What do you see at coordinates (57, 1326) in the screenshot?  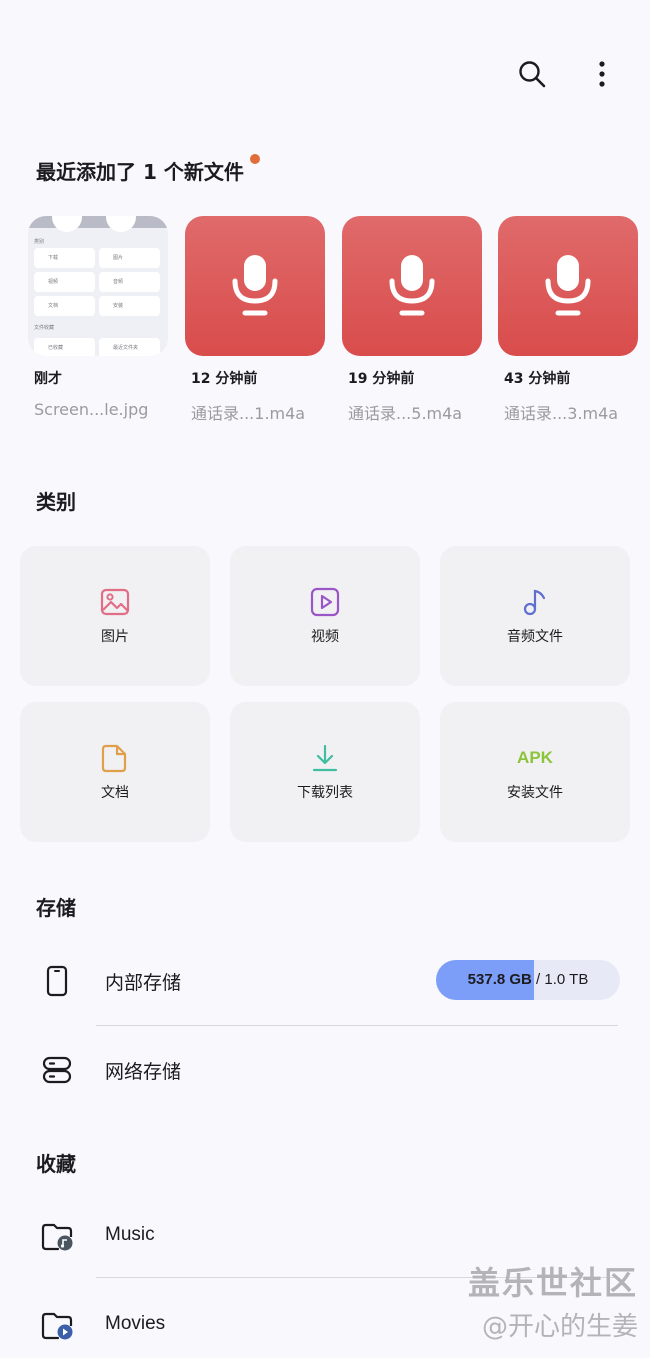 I see `movies-folder-icon` at bounding box center [57, 1326].